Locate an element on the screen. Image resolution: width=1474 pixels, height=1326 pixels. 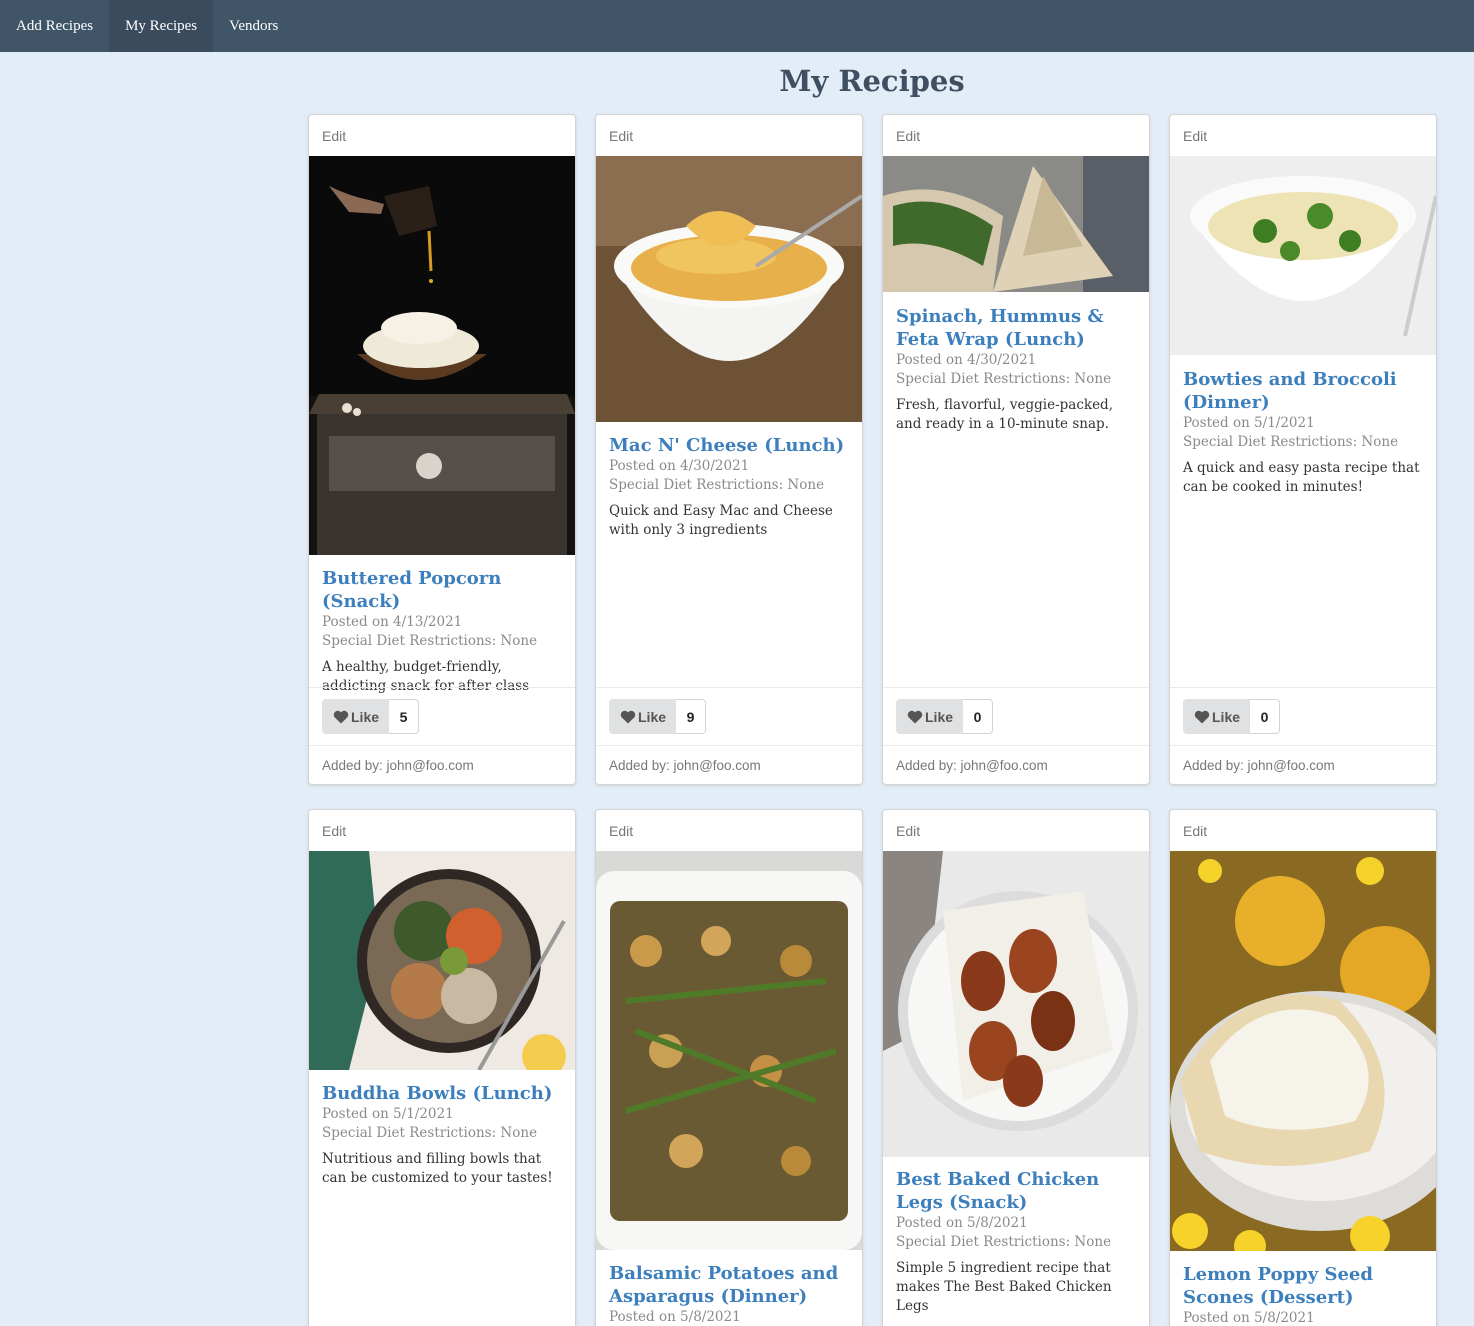
recipe-title: Mac N' Cheese (Lunch) is located at coordinates (729, 445).